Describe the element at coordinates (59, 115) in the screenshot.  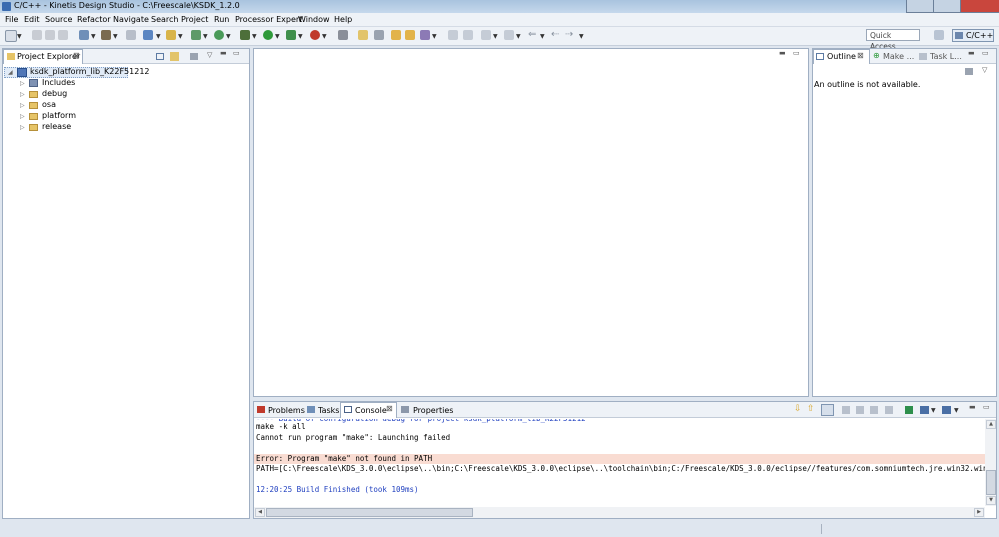
I see `tree-item-platform: platform` at that location.